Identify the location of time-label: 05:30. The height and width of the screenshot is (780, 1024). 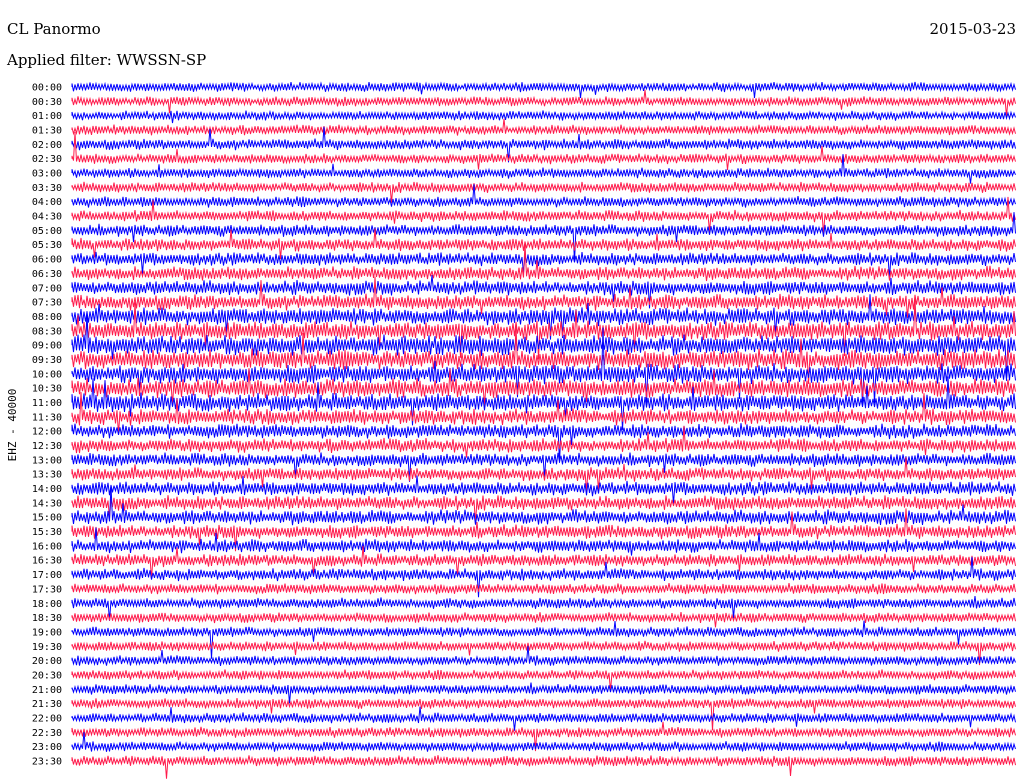
(47, 245).